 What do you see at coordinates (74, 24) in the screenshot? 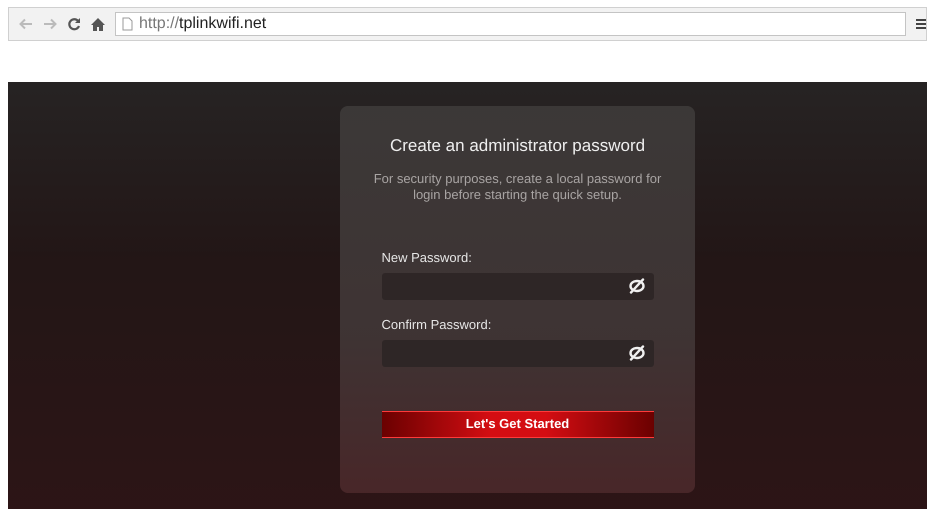
I see `reload-icon` at bounding box center [74, 24].